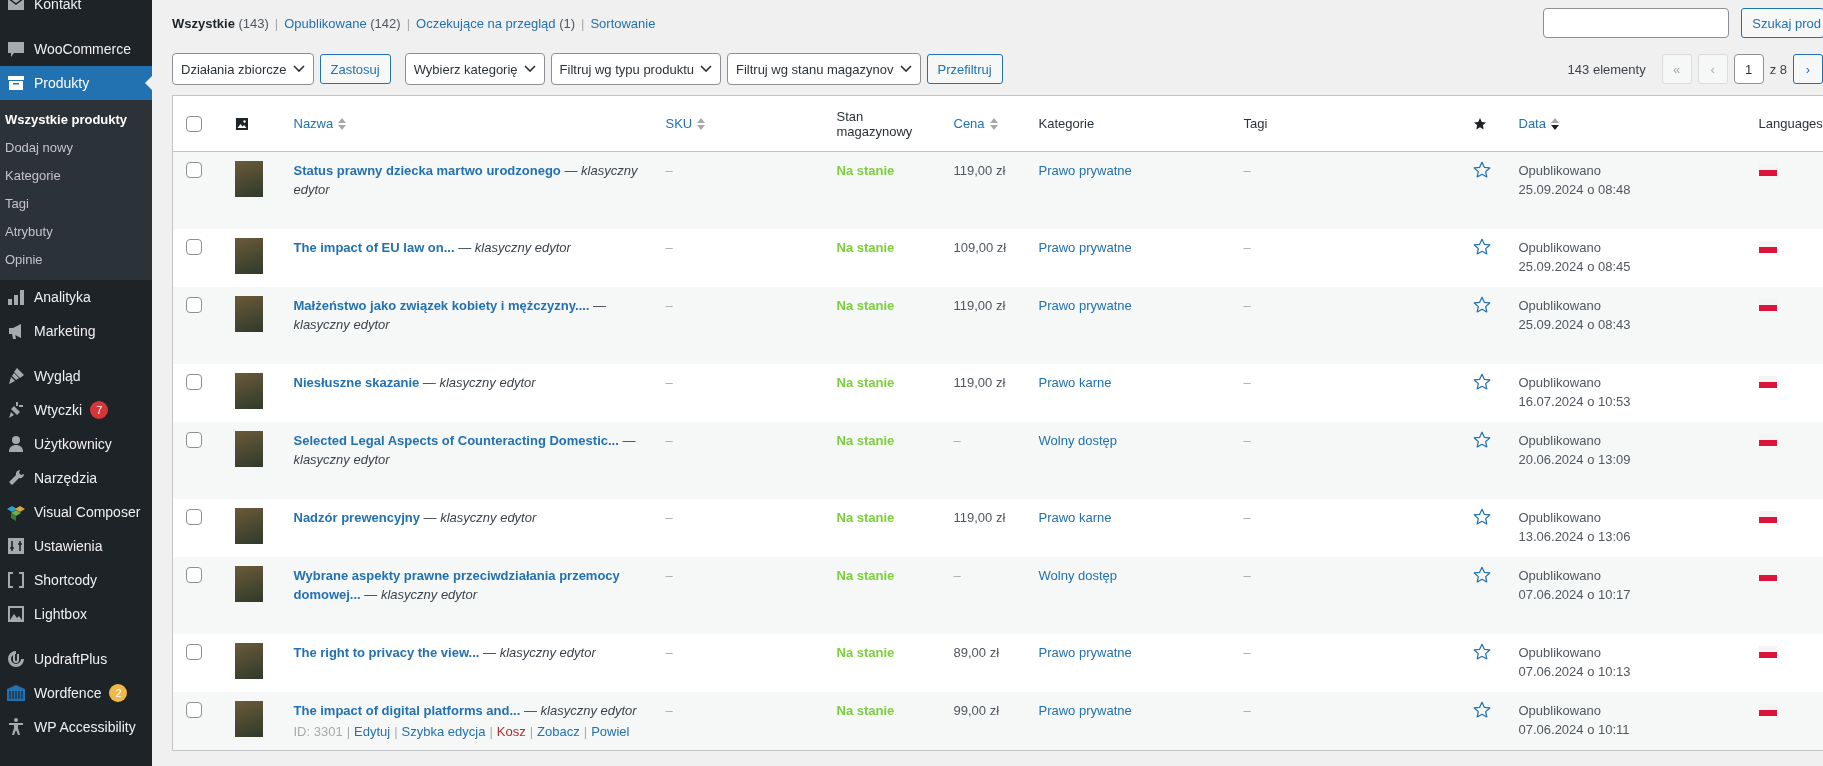 The image size is (1823, 766). I want to click on menu-item: Lightbox, so click(76, 614).